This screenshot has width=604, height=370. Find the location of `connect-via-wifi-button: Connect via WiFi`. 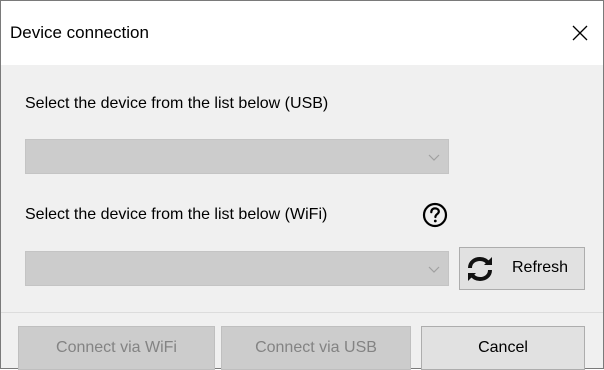

connect-via-wifi-button: Connect via WiFi is located at coordinates (116, 348).